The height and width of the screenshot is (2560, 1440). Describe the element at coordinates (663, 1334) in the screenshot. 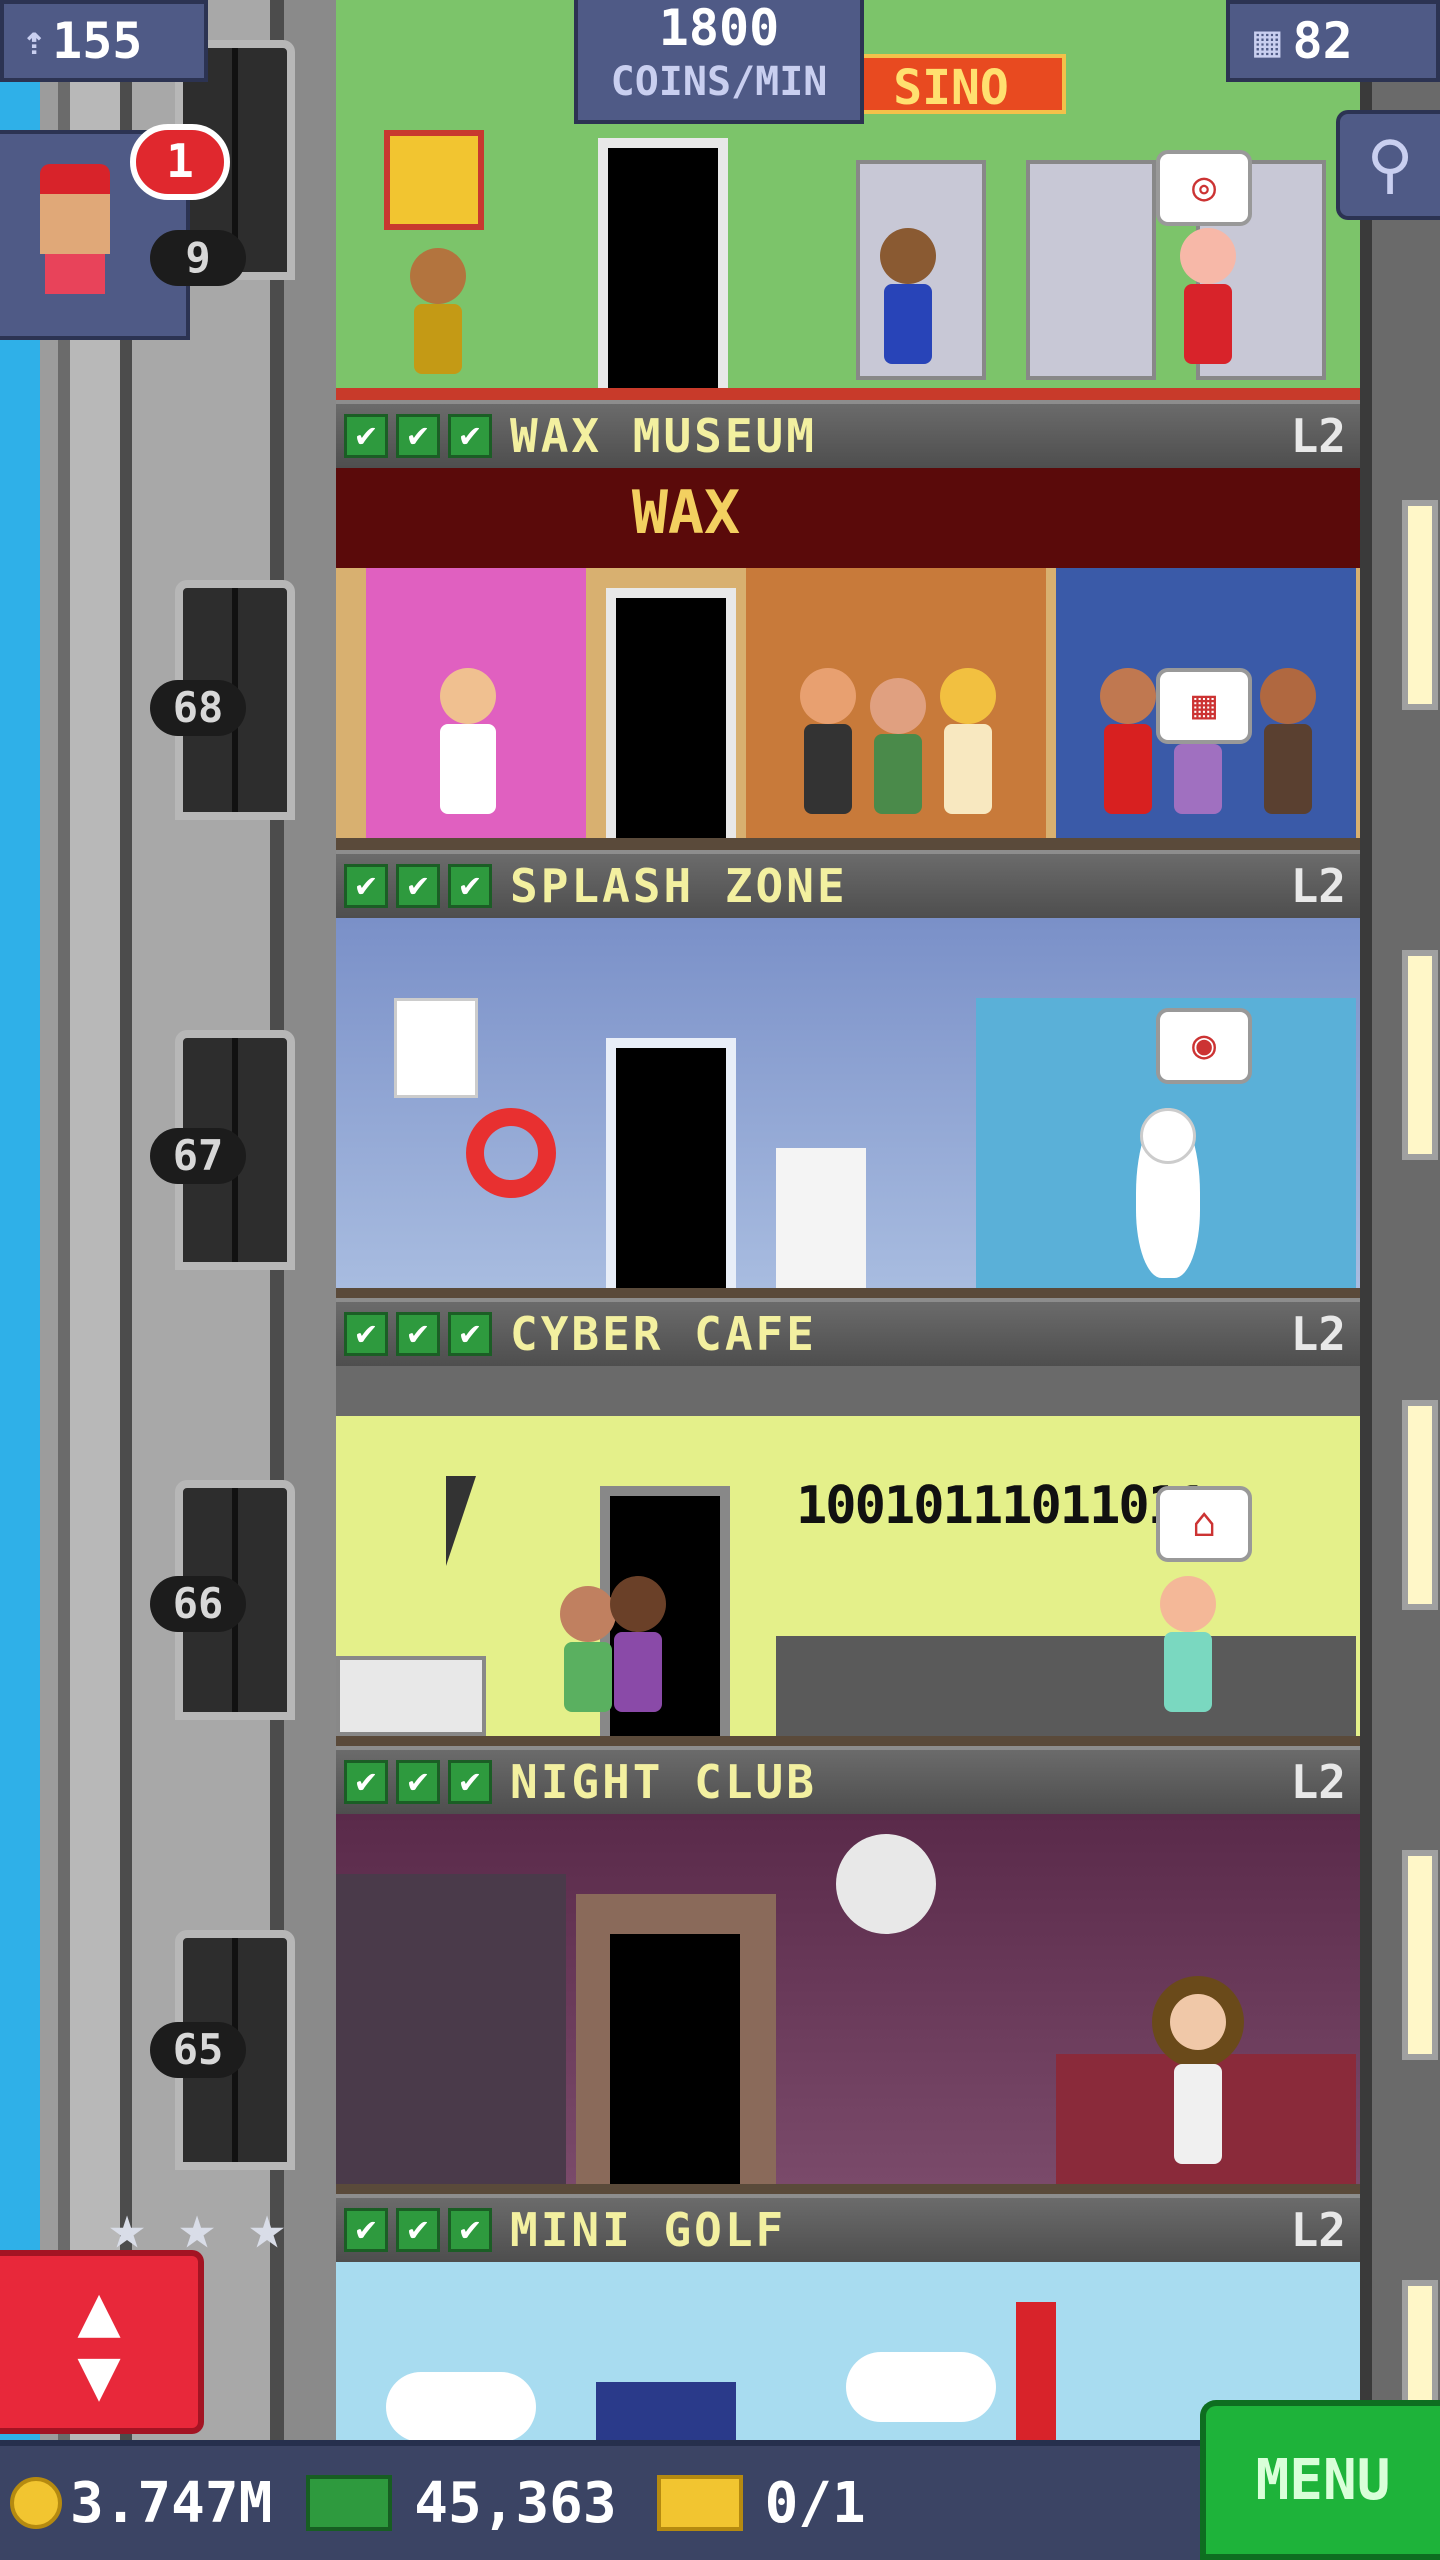

I see `floor-title: CYBER CAFE` at that location.